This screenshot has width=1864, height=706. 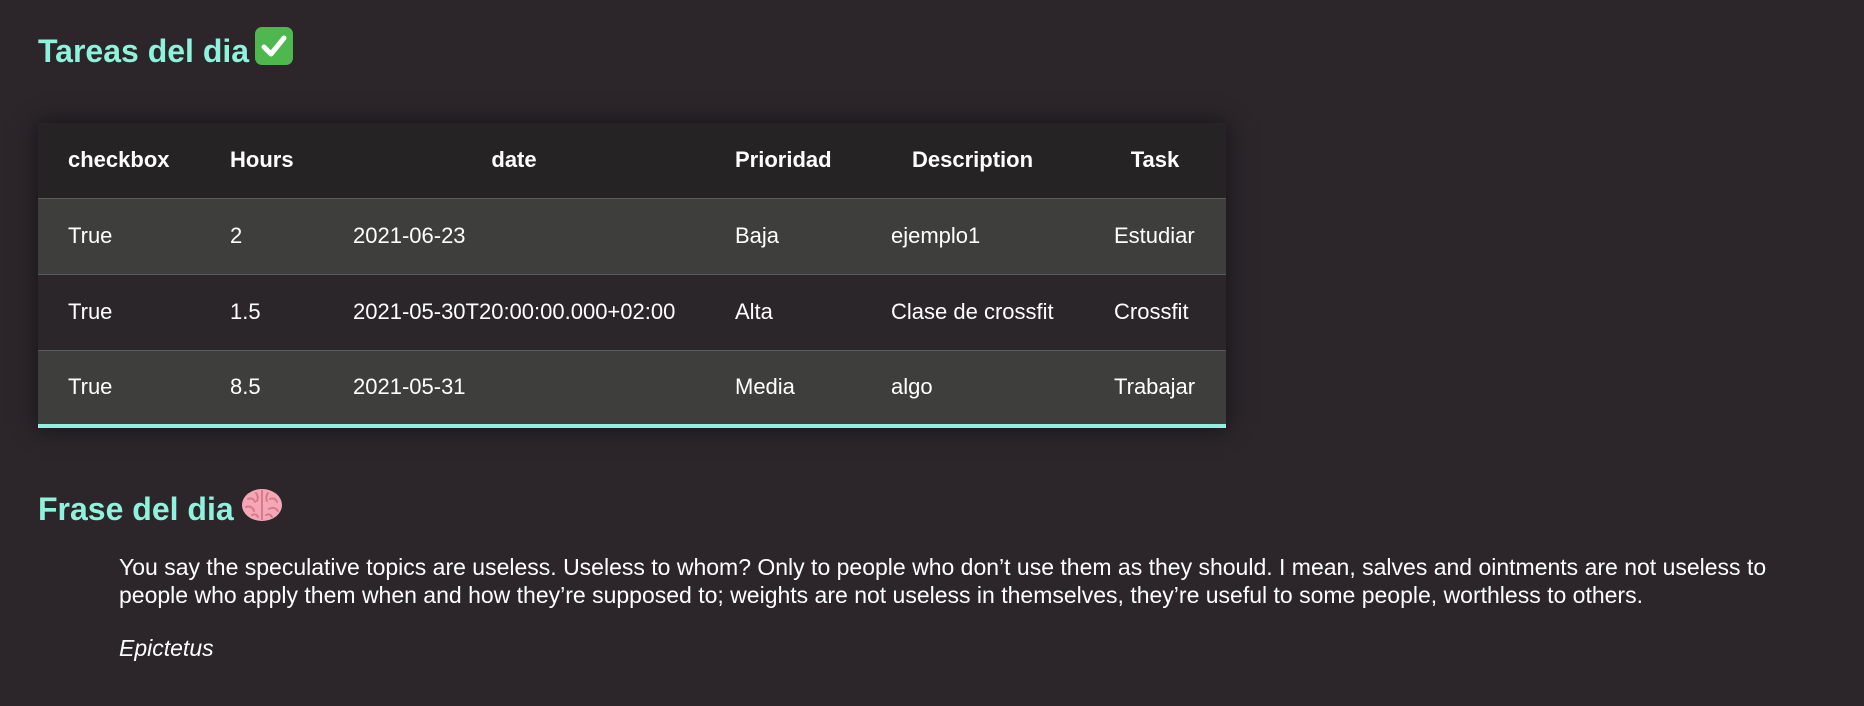 What do you see at coordinates (1155, 387) in the screenshot?
I see `cell-task: Trabajar` at bounding box center [1155, 387].